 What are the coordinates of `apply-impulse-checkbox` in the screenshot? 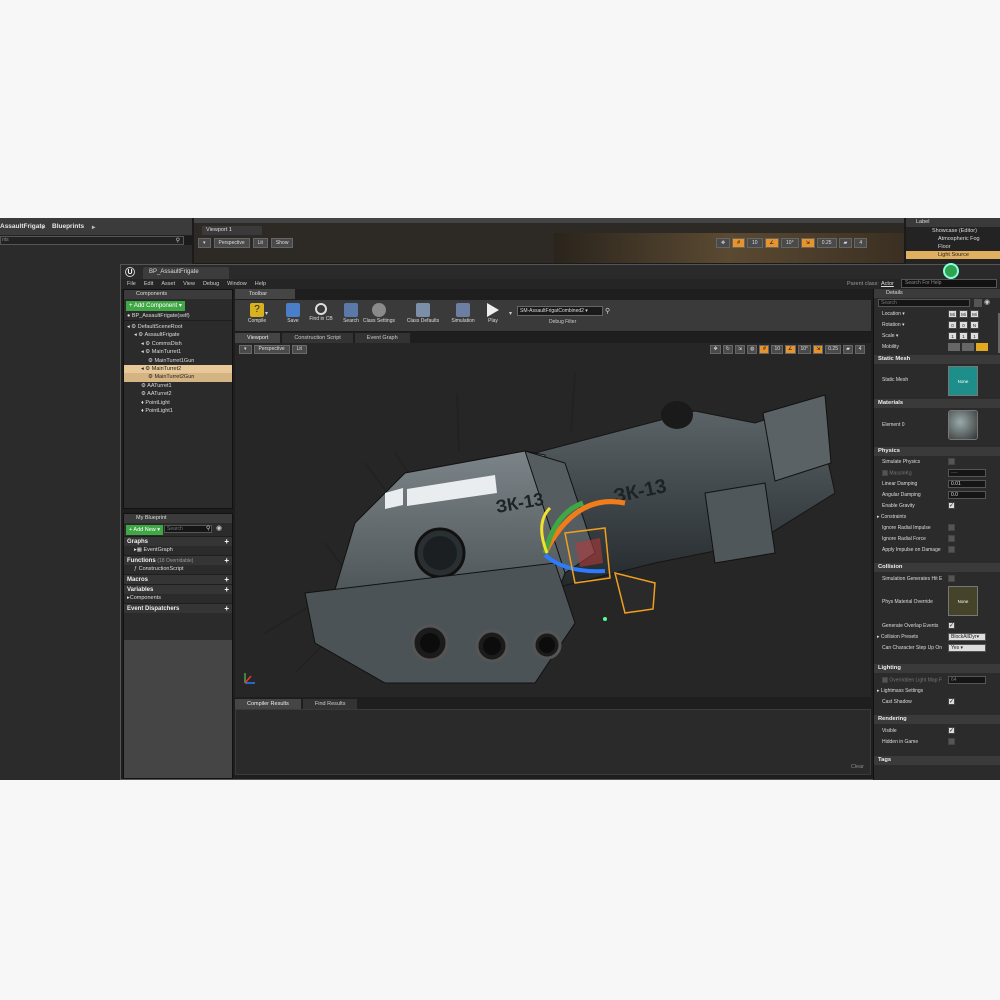 It's located at (951, 549).